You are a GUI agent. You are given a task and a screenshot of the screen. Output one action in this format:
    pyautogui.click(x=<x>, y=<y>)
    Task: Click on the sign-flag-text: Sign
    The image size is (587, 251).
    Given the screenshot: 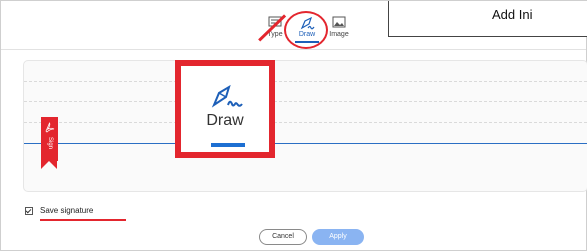 What is the action you would take?
    pyautogui.click(x=50, y=142)
    